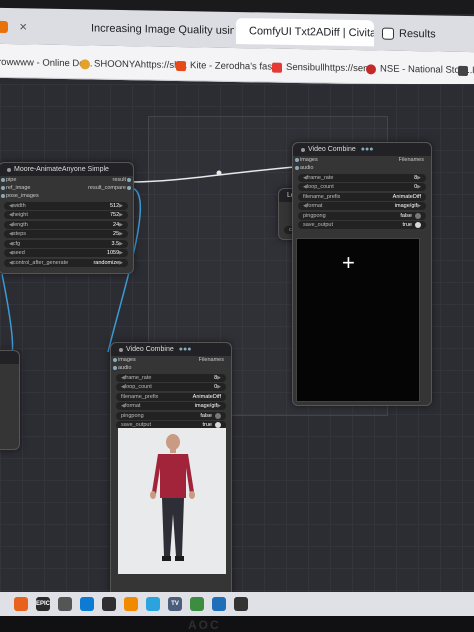 Image resolution: width=474 pixels, height=632 pixels. Describe the element at coordinates (66, 243) in the screenshot. I see `widget-cfg: ◀ cfg 3.5 ▶` at that location.